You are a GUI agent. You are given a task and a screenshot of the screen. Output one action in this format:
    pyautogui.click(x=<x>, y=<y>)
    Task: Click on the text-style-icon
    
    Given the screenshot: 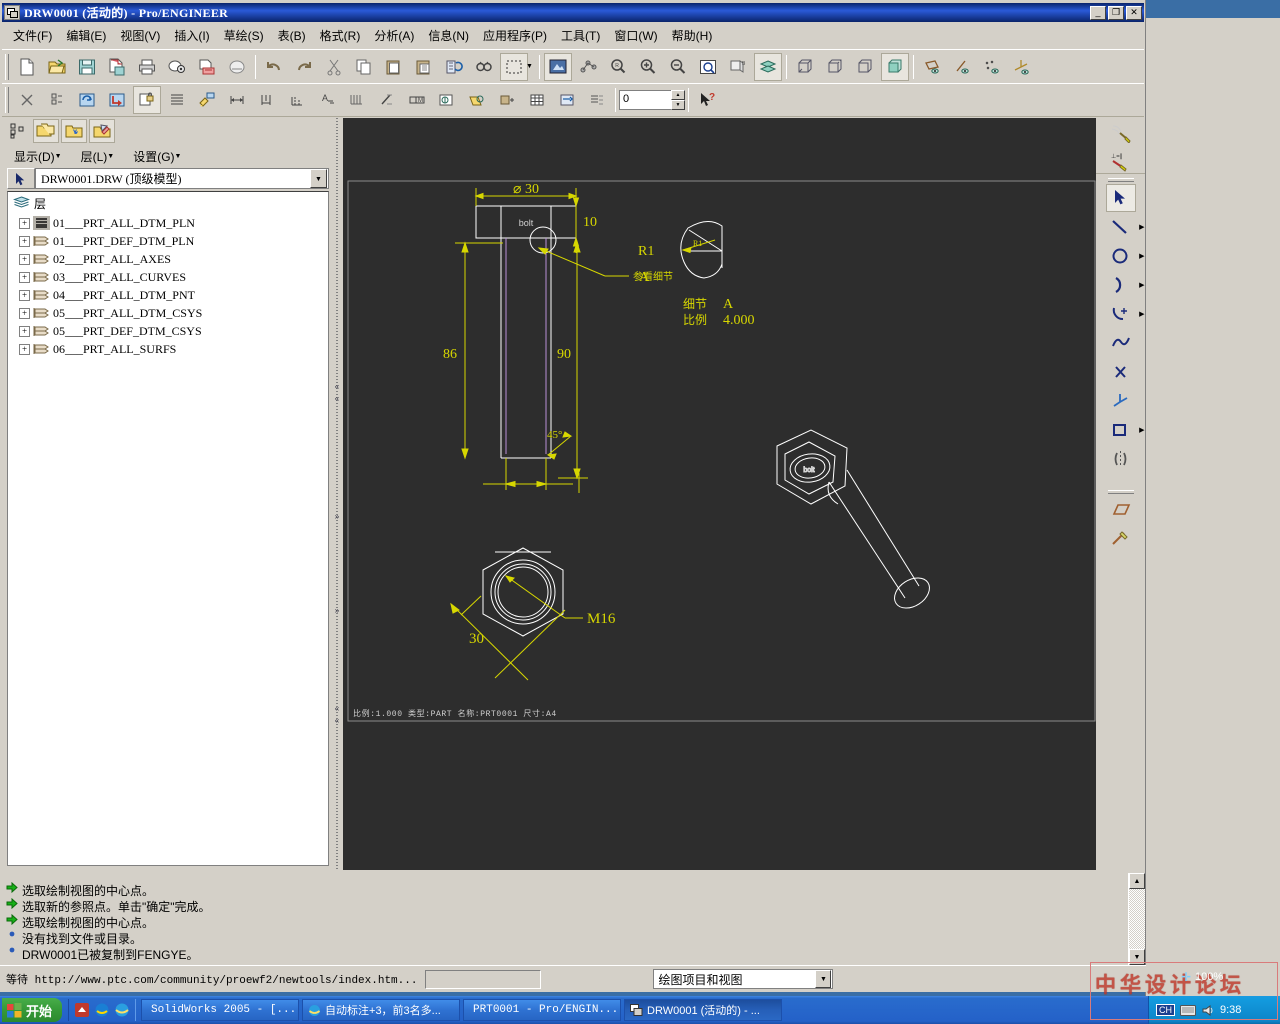 What is the action you would take?
    pyautogui.click(x=597, y=100)
    